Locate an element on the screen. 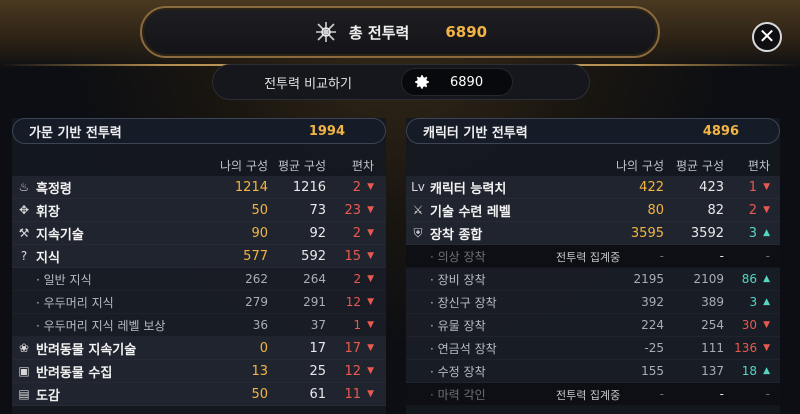  row-avg-value: 25 is located at coordinates (317, 371).